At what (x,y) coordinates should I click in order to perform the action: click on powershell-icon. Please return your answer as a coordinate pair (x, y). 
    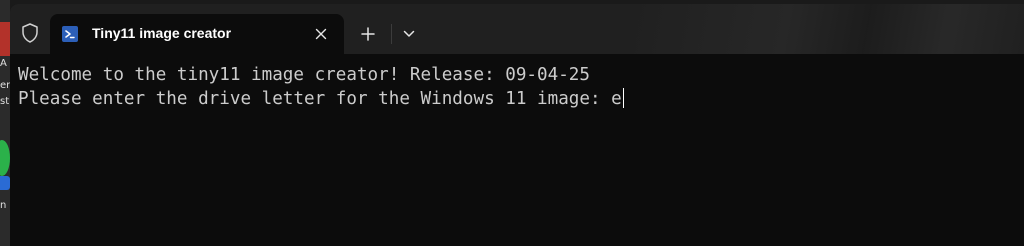
    Looking at the image, I should click on (70, 34).